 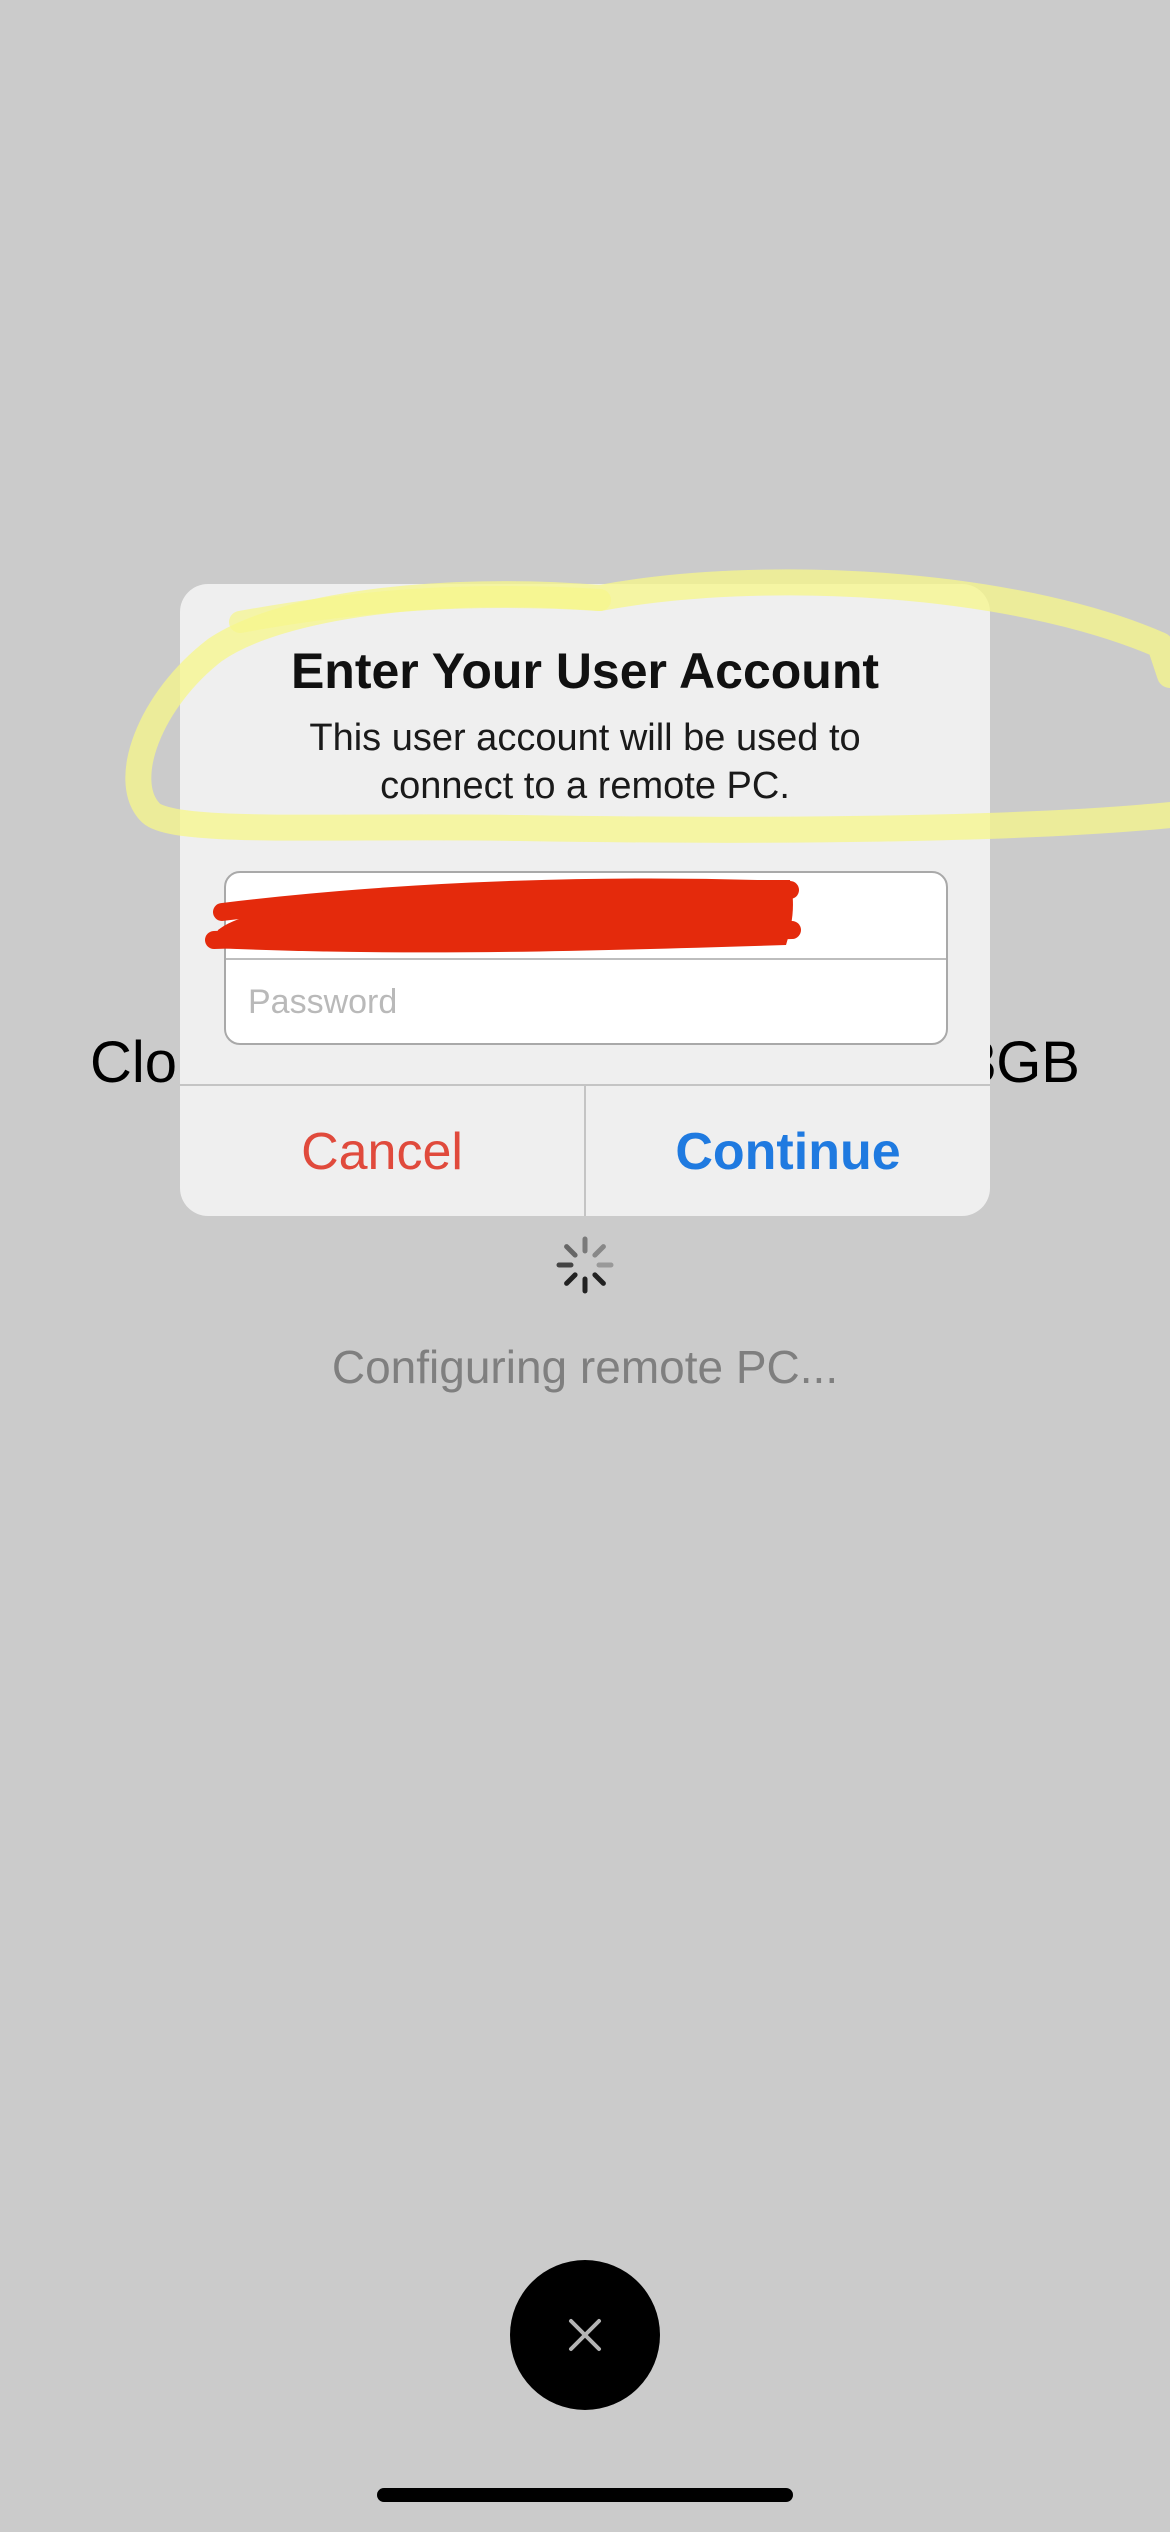 What do you see at coordinates (585, 2495) in the screenshot?
I see `home-indicator` at bounding box center [585, 2495].